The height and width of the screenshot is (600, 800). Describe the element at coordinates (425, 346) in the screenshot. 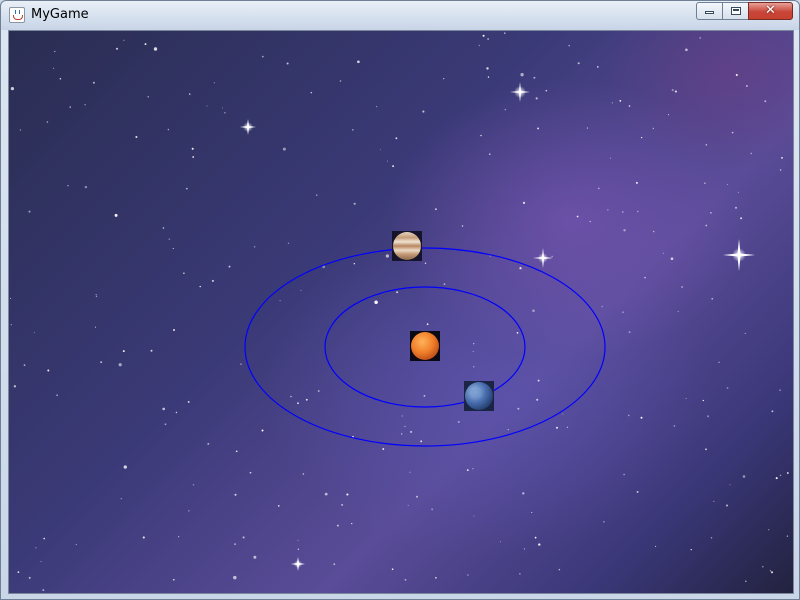

I see `sun` at that location.